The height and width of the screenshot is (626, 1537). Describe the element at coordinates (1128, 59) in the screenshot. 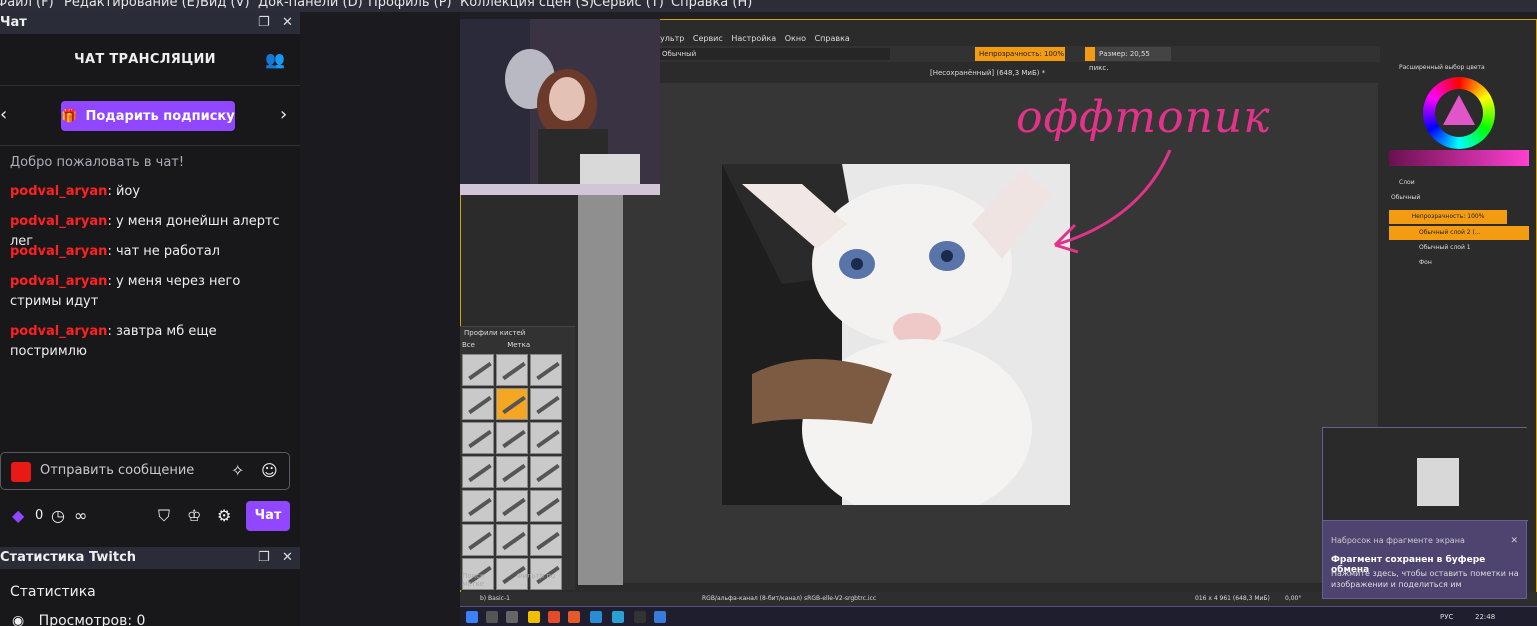

I see `size-slider: Размер: 20,55 пикс.` at that location.